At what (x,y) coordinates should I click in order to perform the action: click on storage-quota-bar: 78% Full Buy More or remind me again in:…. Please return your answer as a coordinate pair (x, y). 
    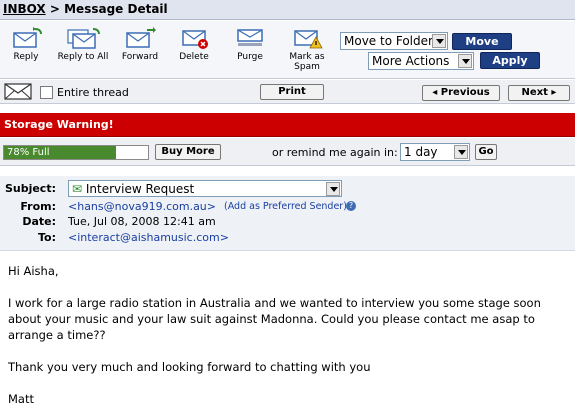
    Looking at the image, I should click on (287, 152).